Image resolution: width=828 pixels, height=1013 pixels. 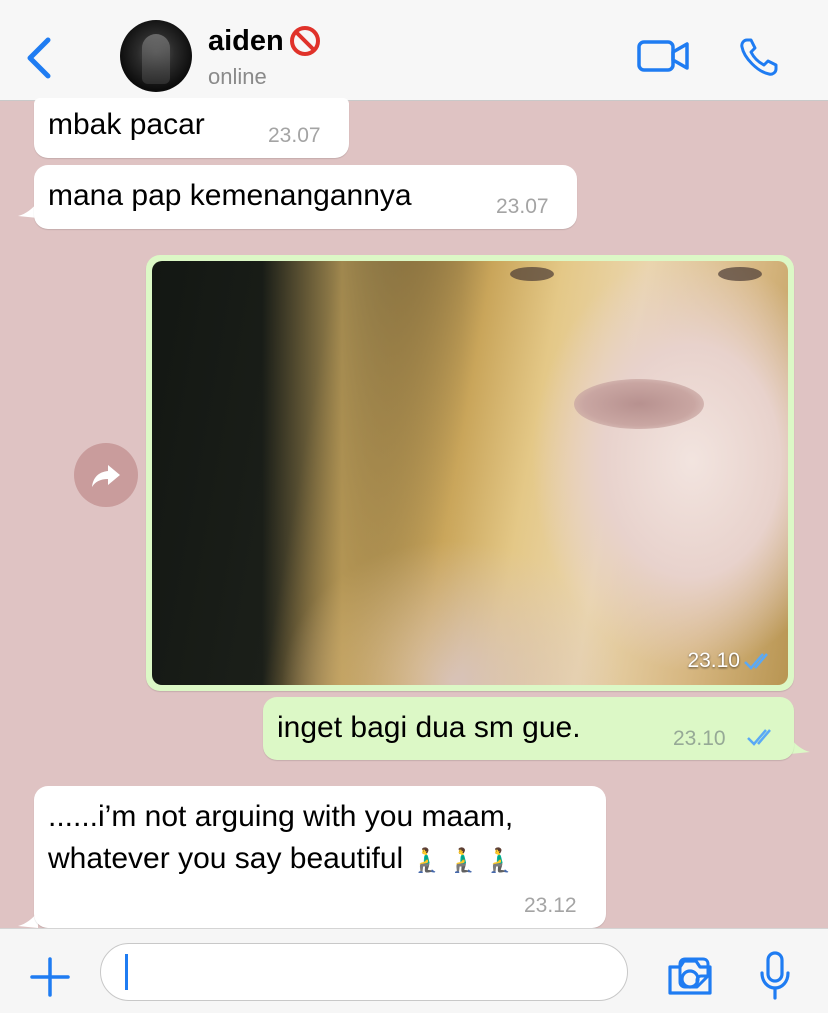 I want to click on kneeling-person-emoji: 🧎‍♂️ 🧎‍♂️ 🧎‍♂️, so click(x=463, y=860).